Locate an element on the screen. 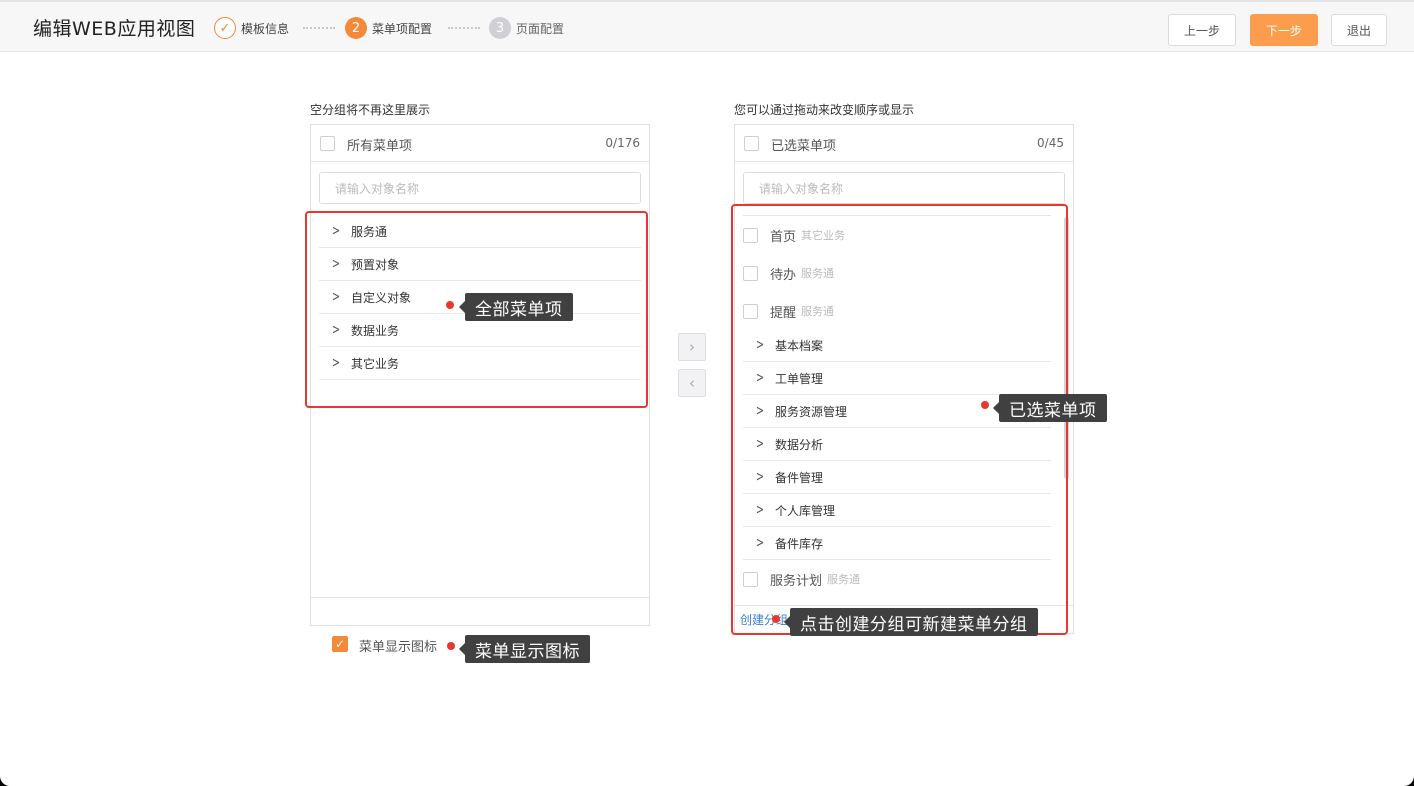 This screenshot has height=786, width=1414. step-label: 模板信息 is located at coordinates (265, 28).